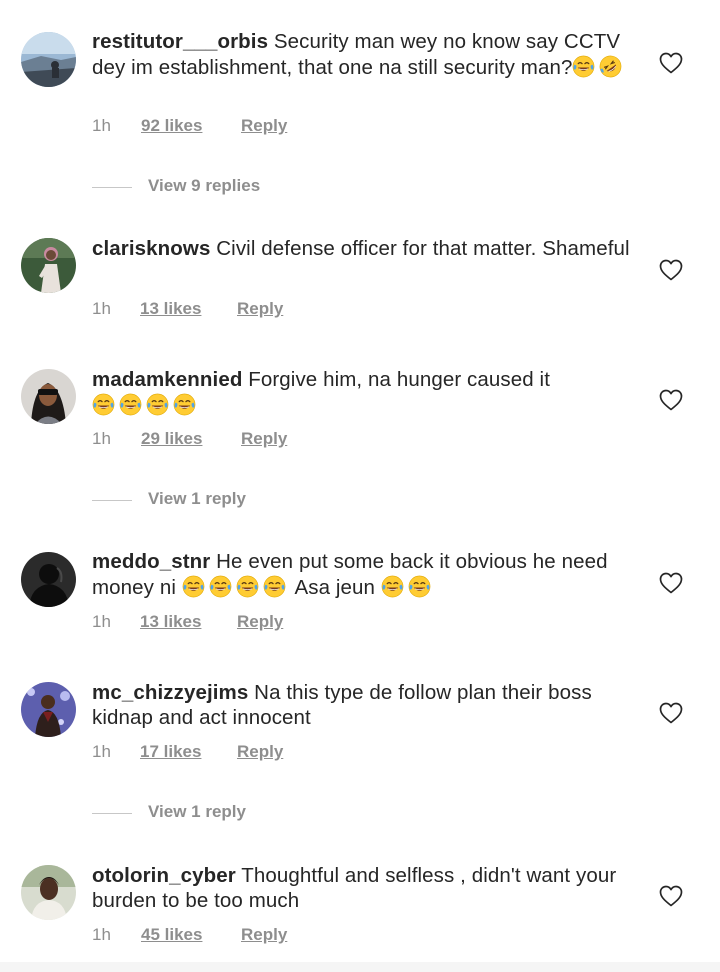 This screenshot has height=972, width=720. Describe the element at coordinates (167, 379) in the screenshot. I see `comment-username: madamkennied` at that location.